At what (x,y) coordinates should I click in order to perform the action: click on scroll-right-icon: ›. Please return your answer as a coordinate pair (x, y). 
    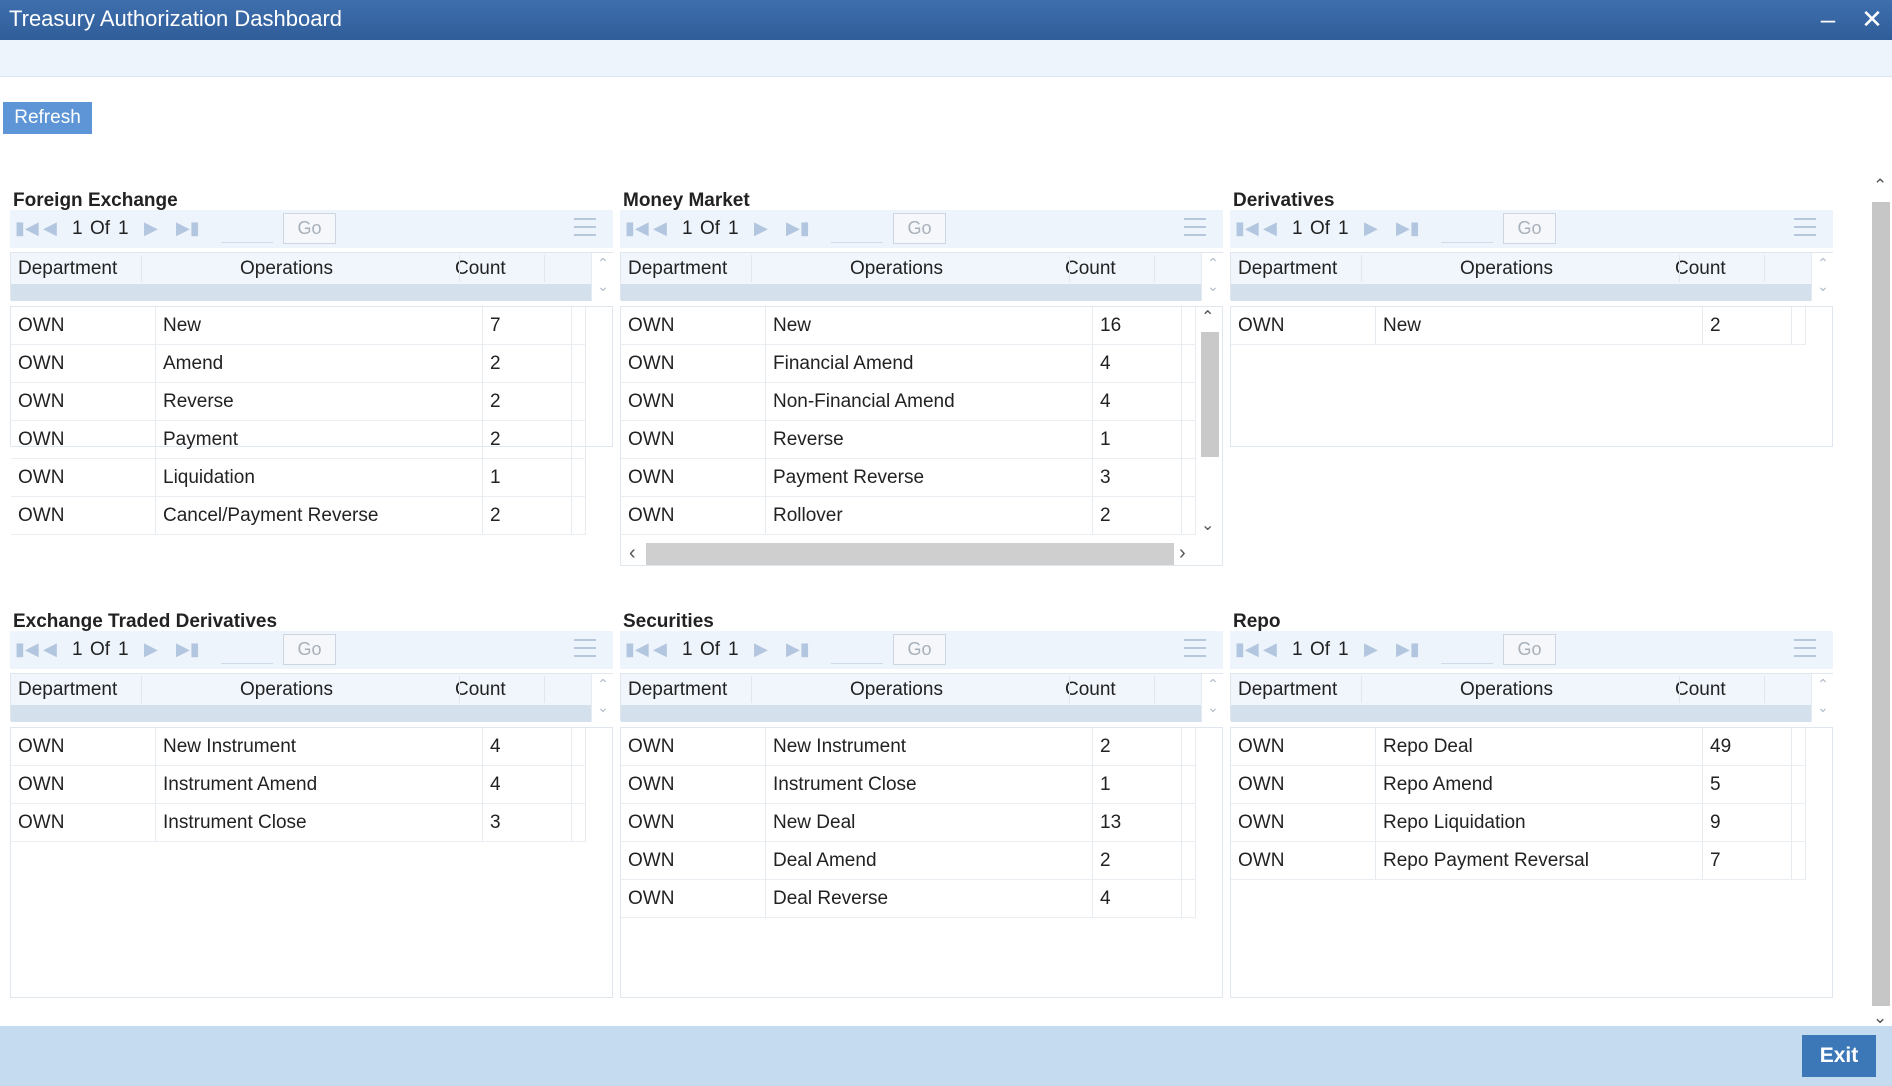
    Looking at the image, I should click on (1182, 553).